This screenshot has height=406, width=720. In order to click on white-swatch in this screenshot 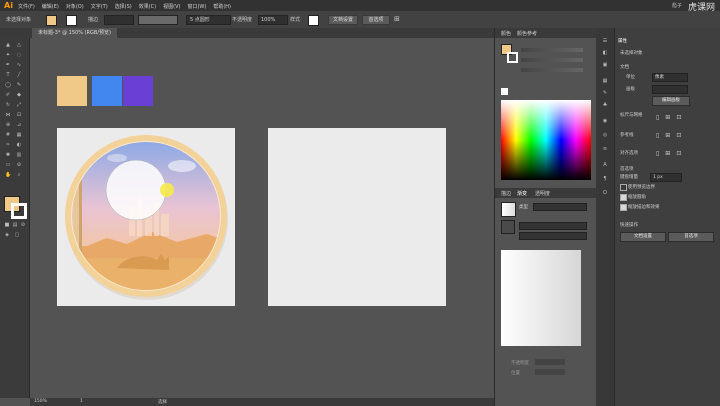, I will do `click(504, 91)`.